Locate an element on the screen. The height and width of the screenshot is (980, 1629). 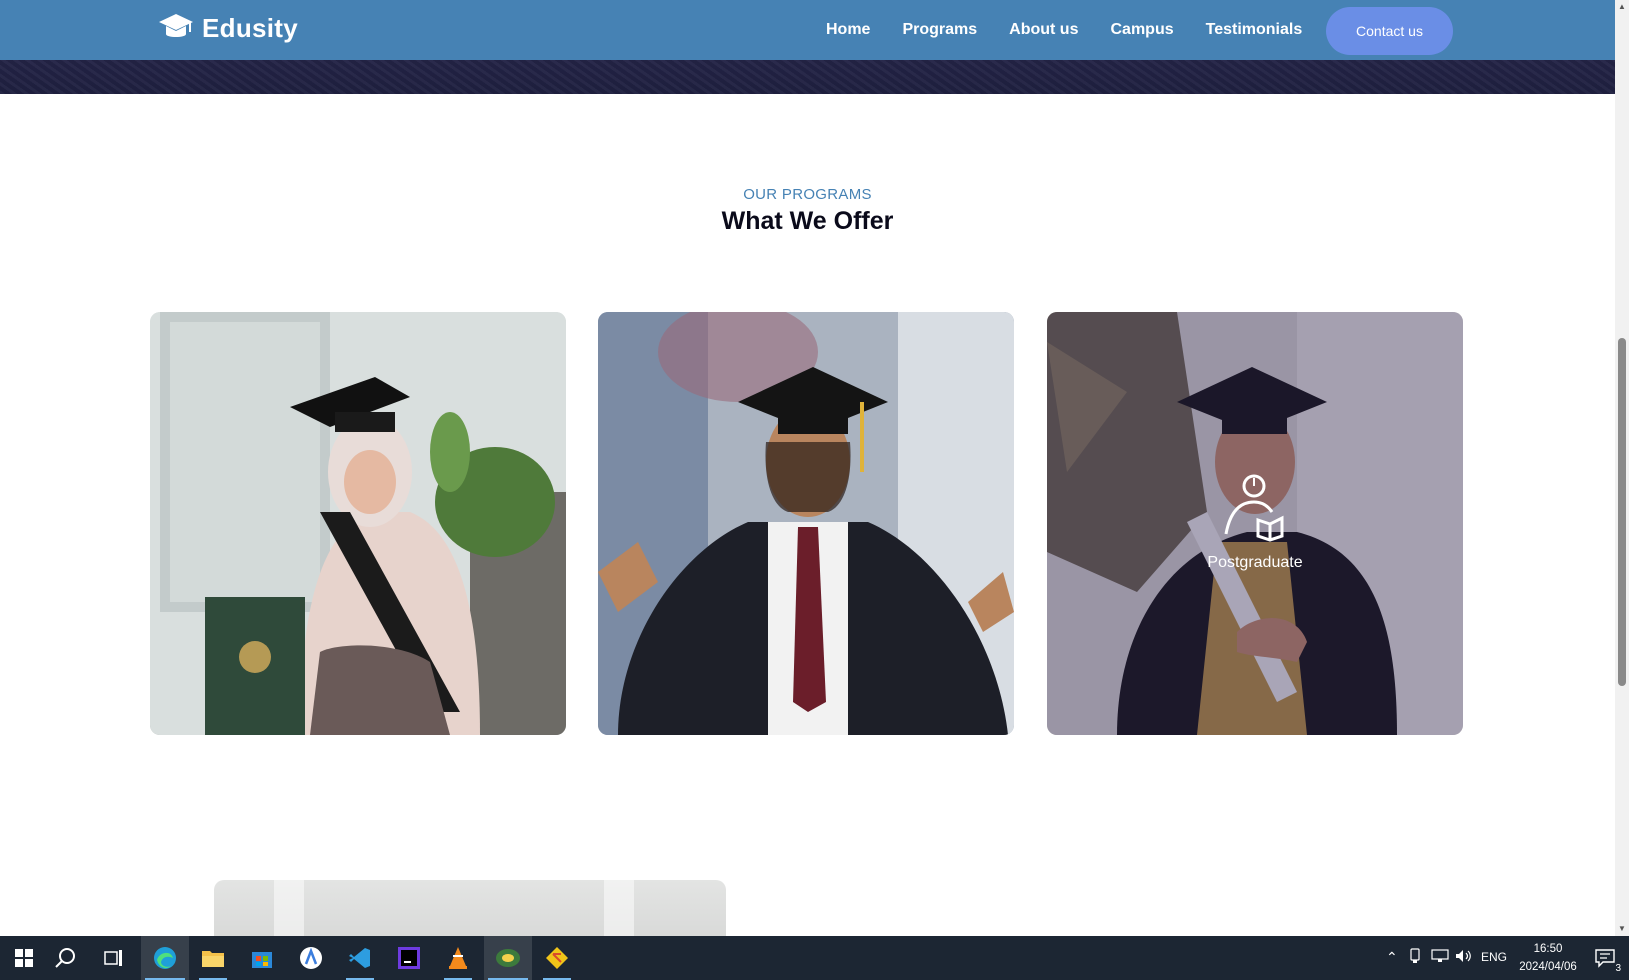
edge-icon is located at coordinates (165, 958).